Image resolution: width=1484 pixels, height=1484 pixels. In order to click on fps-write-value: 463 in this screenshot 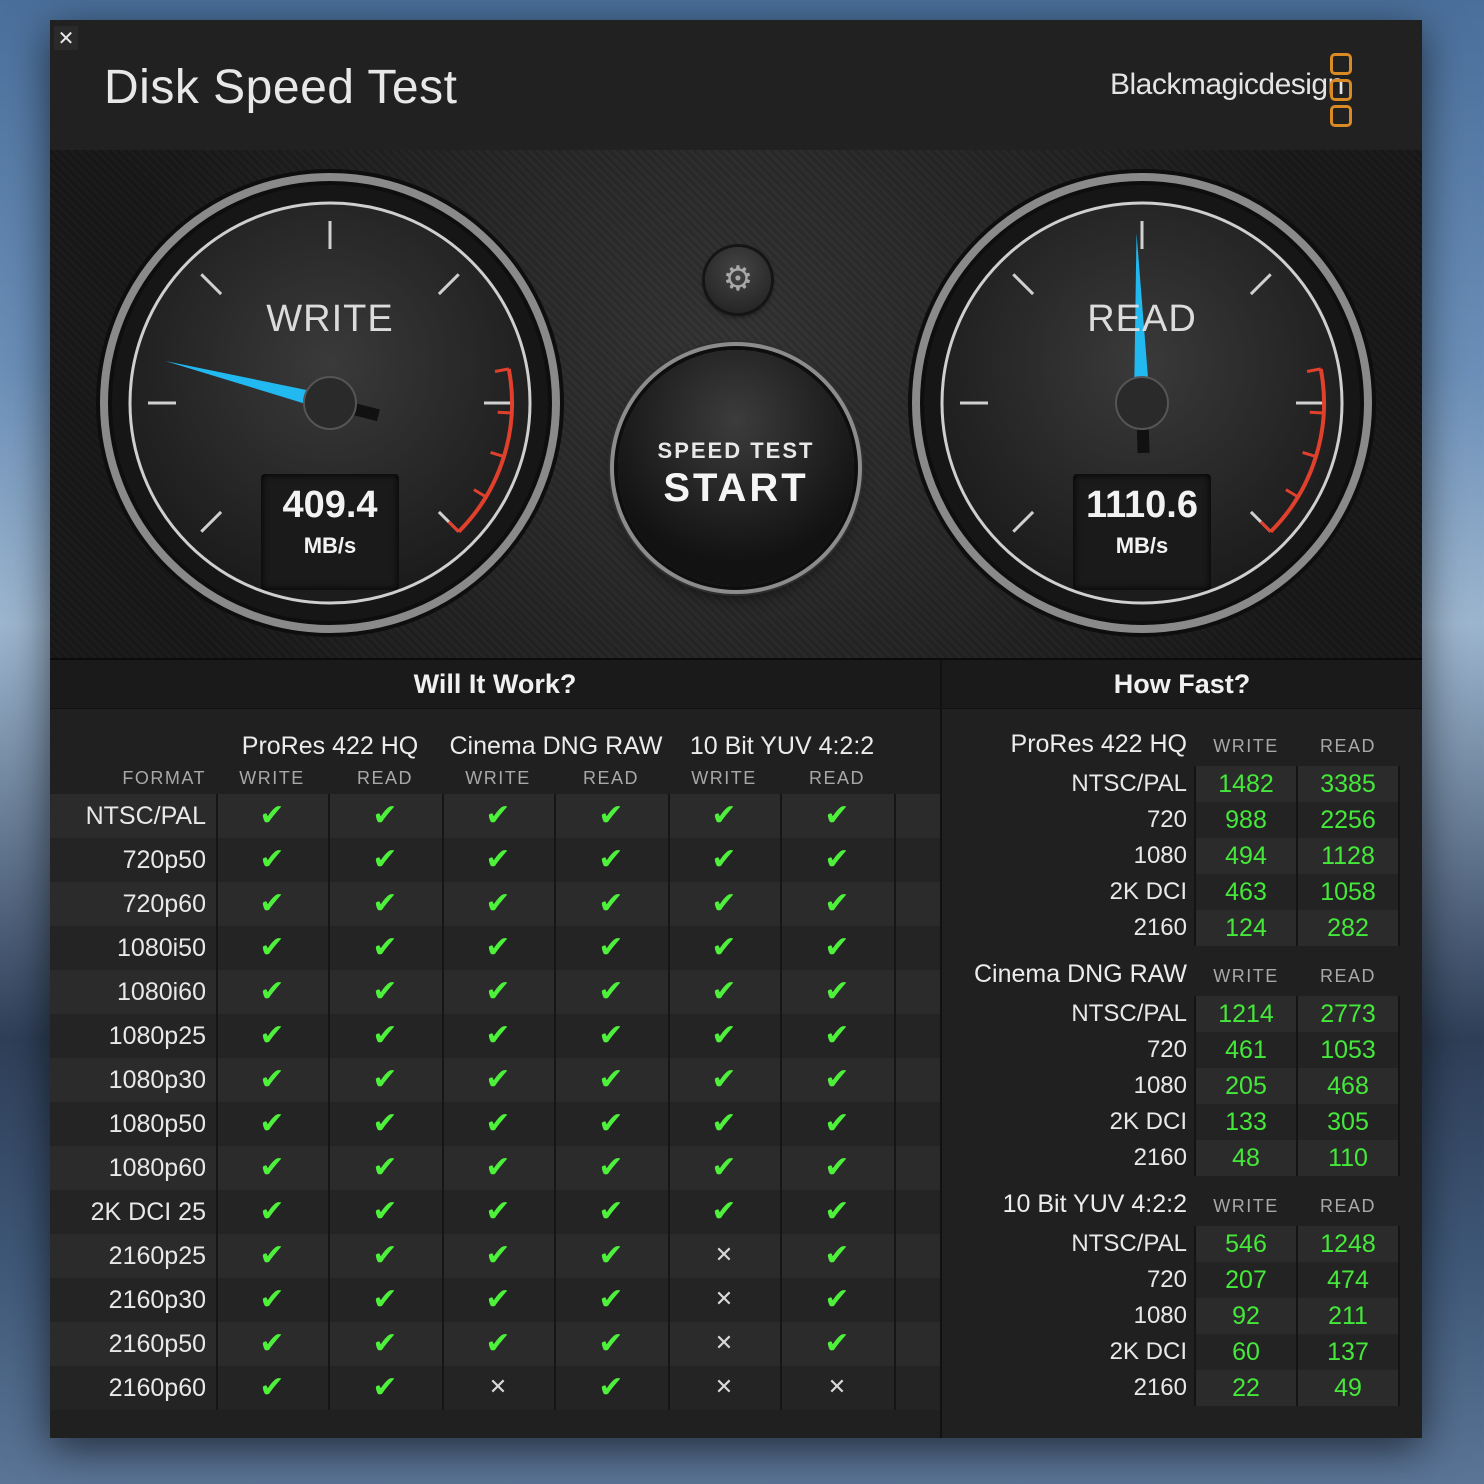, I will do `click(1246, 892)`.